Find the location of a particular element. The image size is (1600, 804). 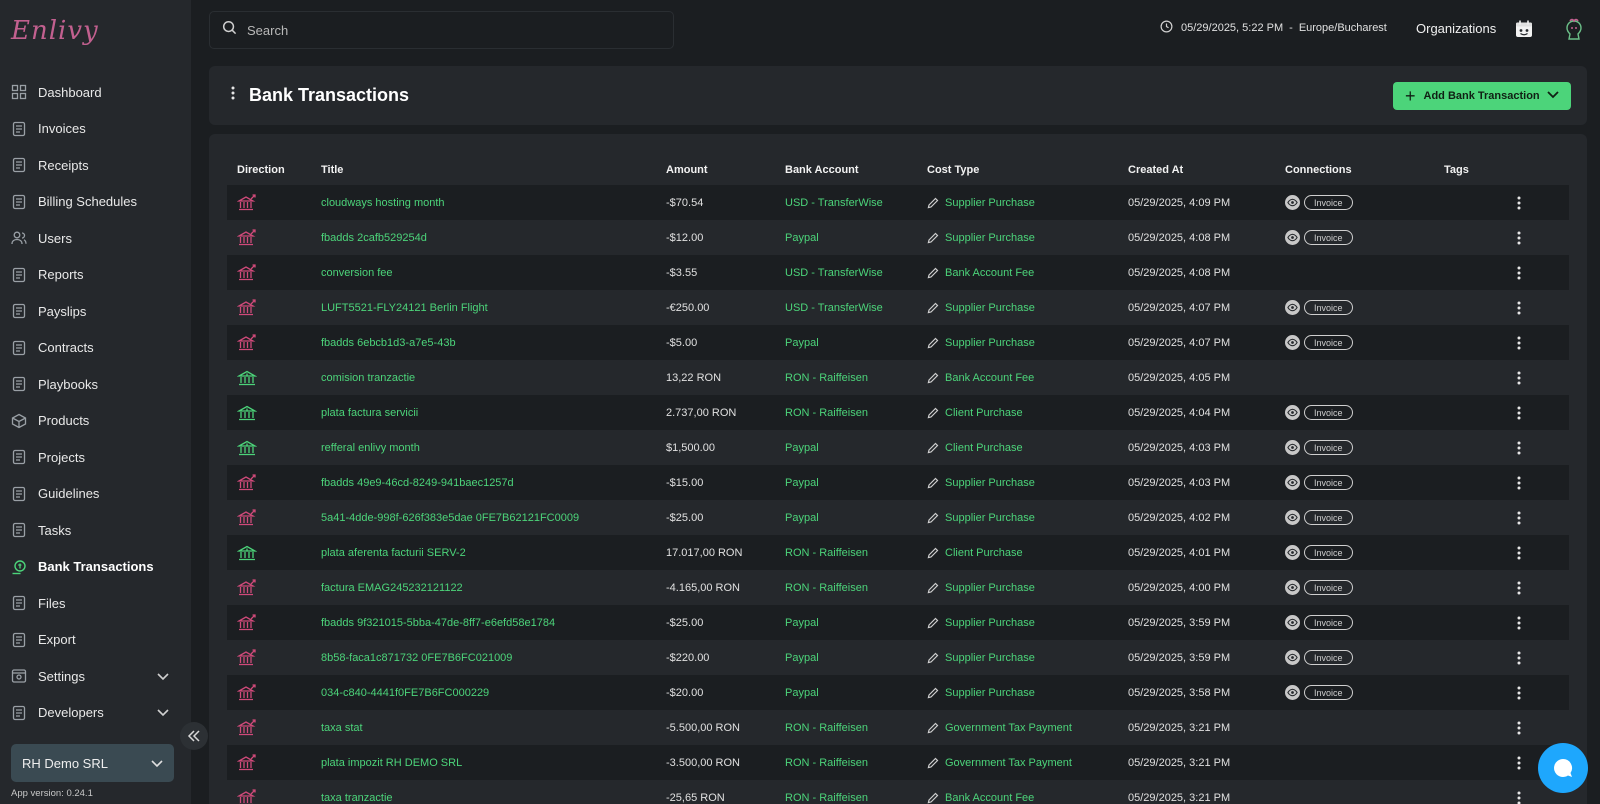

sidebar-item-receipts: Receipts is located at coordinates (95, 165).